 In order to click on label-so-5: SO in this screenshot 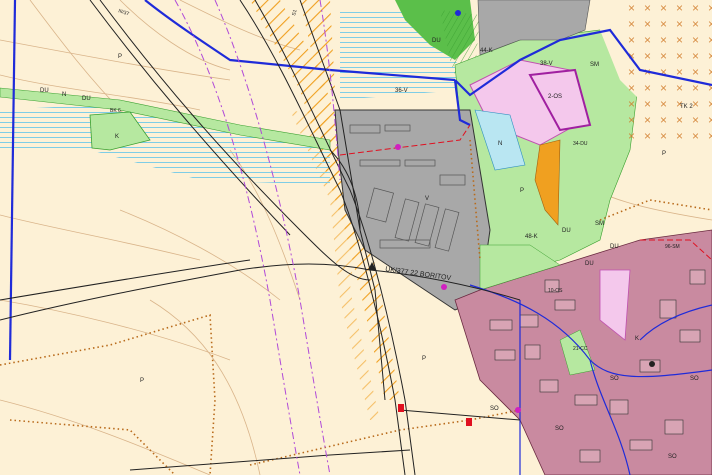, I will do `click(559, 429)`.